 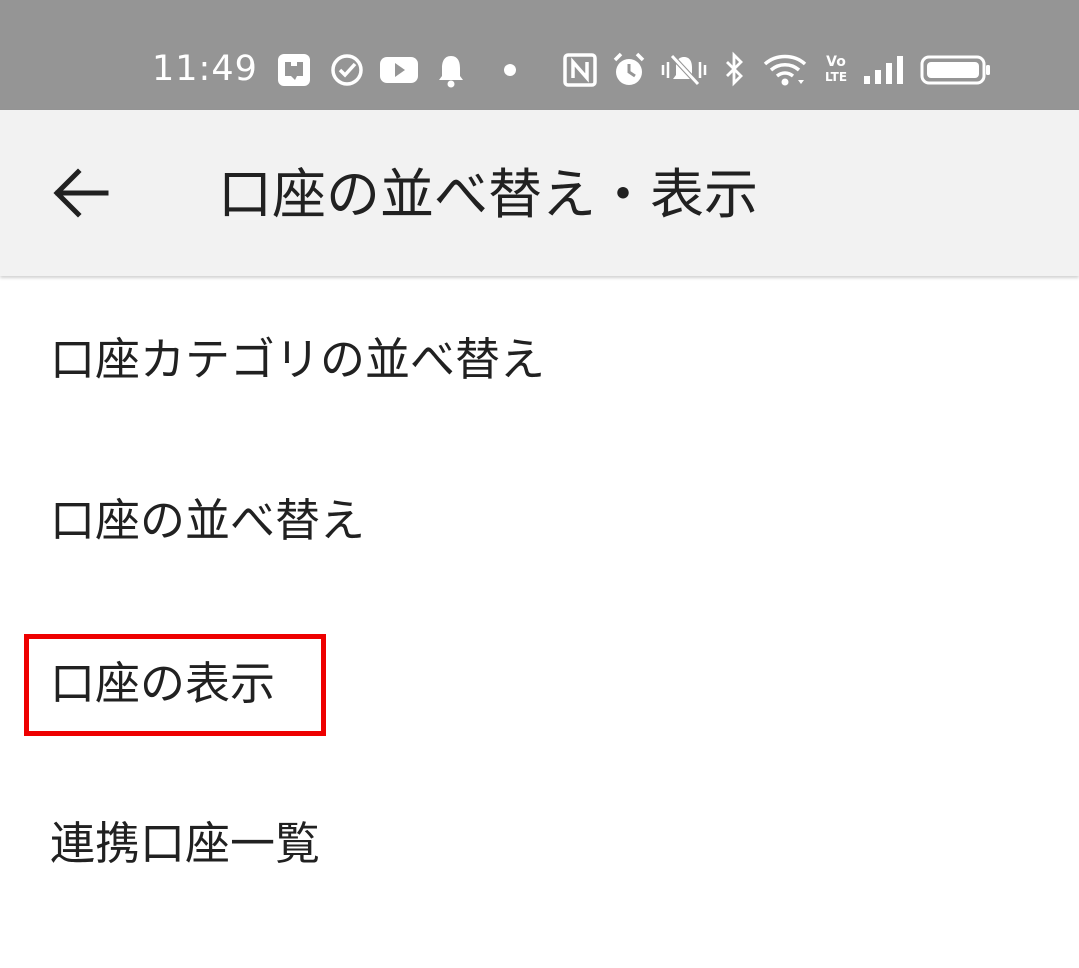 I want to click on menu-item-label: 口座の並べ替え, so click(x=208, y=520).